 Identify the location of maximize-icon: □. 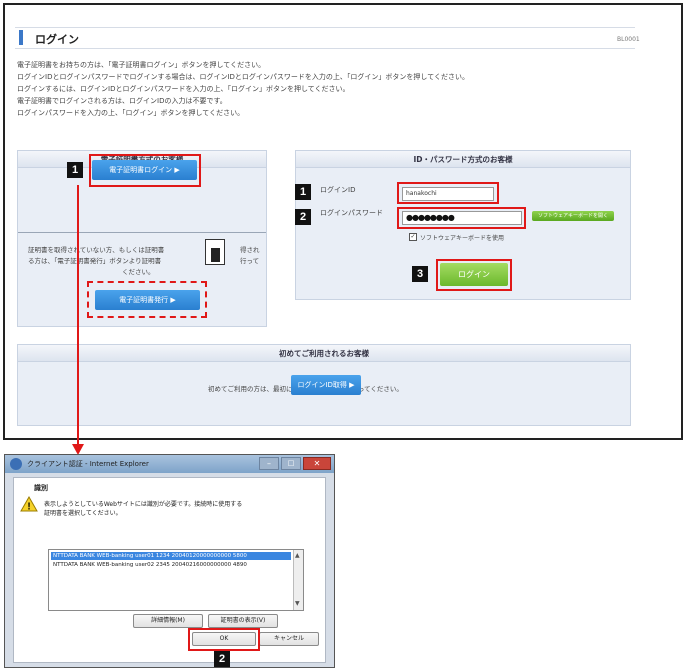
(291, 463).